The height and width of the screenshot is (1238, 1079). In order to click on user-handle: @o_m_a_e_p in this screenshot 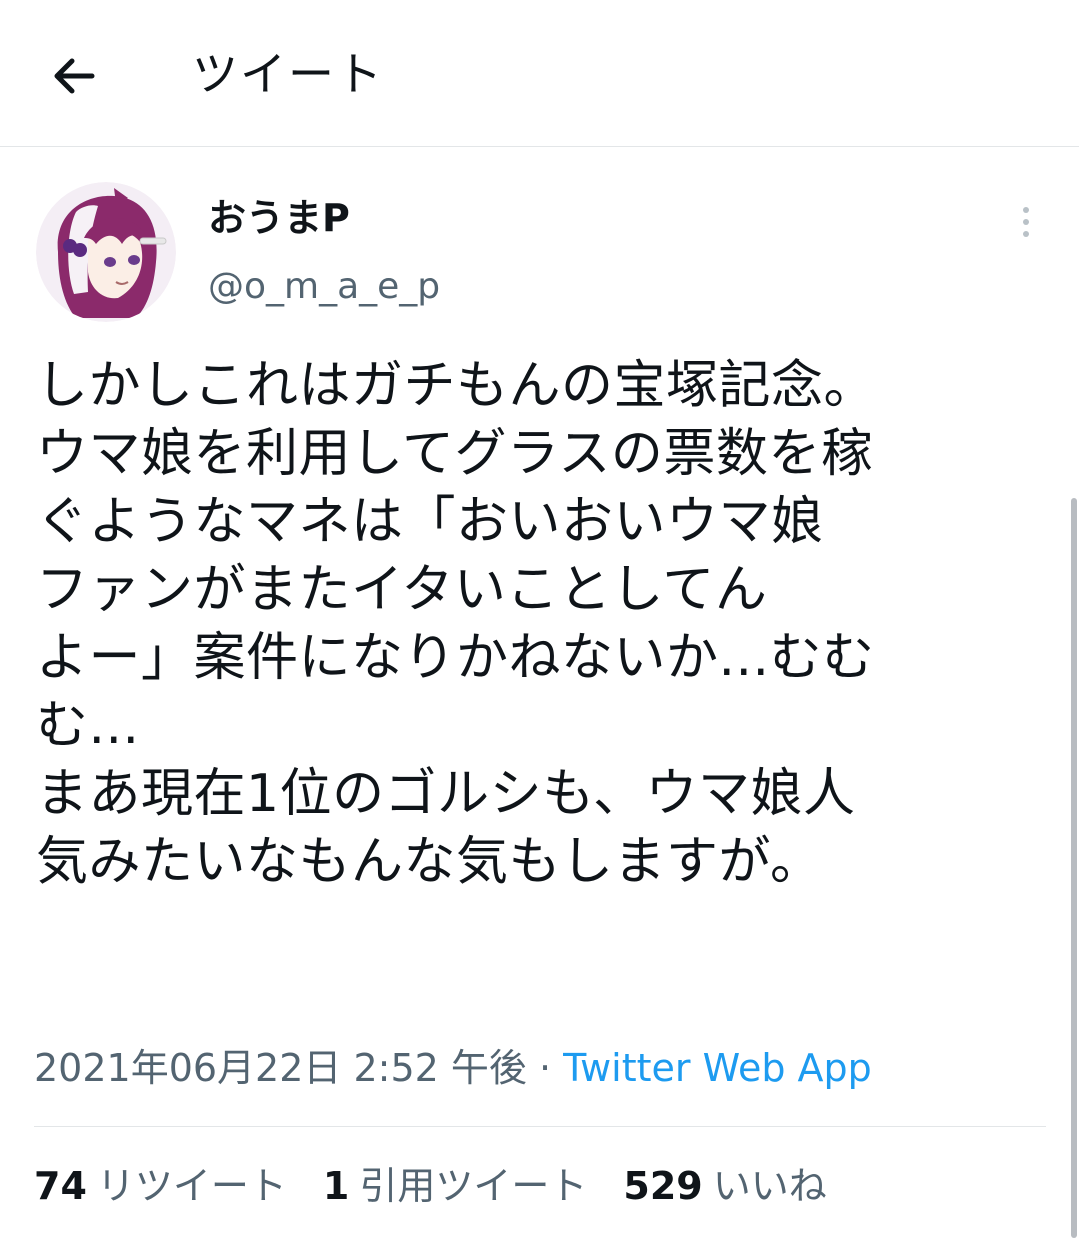, I will do `click(324, 287)`.